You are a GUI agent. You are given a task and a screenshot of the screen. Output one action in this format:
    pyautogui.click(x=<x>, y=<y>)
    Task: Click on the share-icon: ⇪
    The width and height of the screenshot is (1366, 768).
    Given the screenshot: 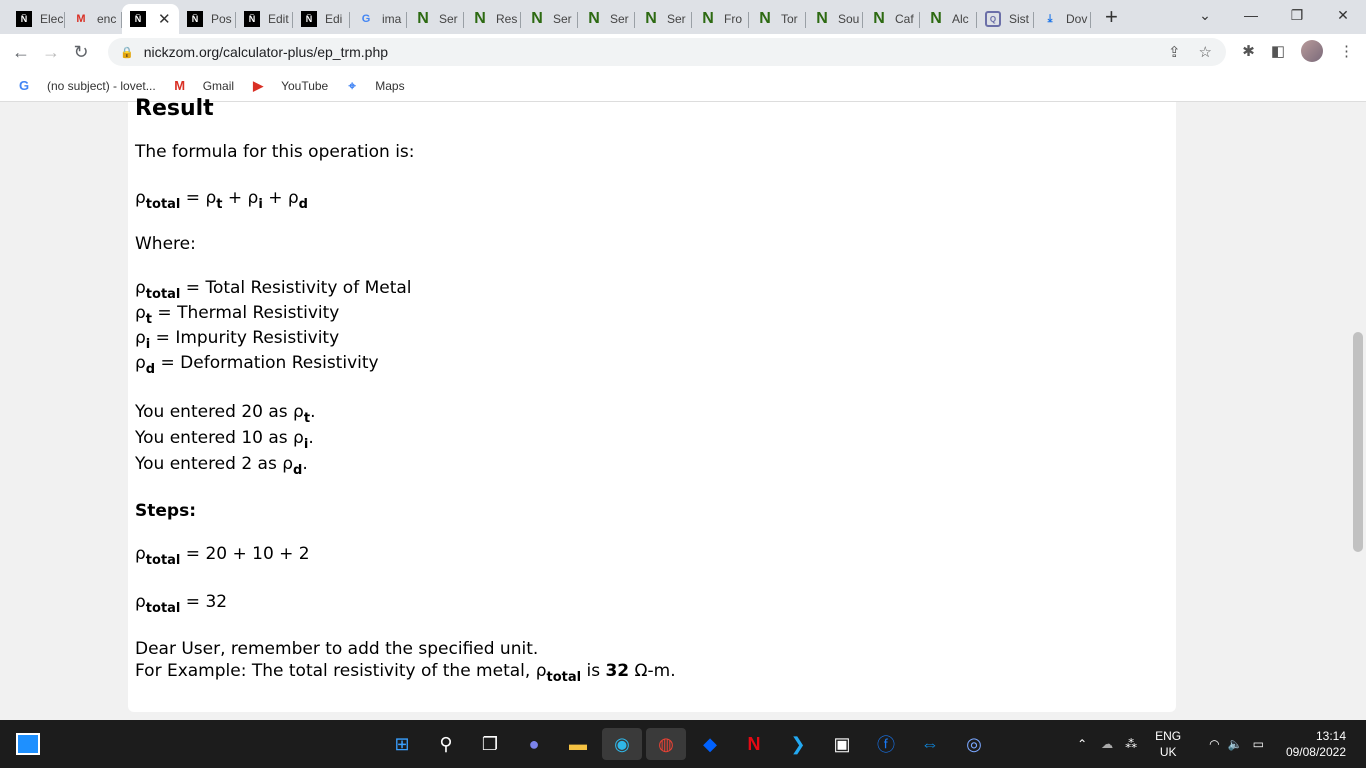 What is the action you would take?
    pyautogui.click(x=1174, y=52)
    